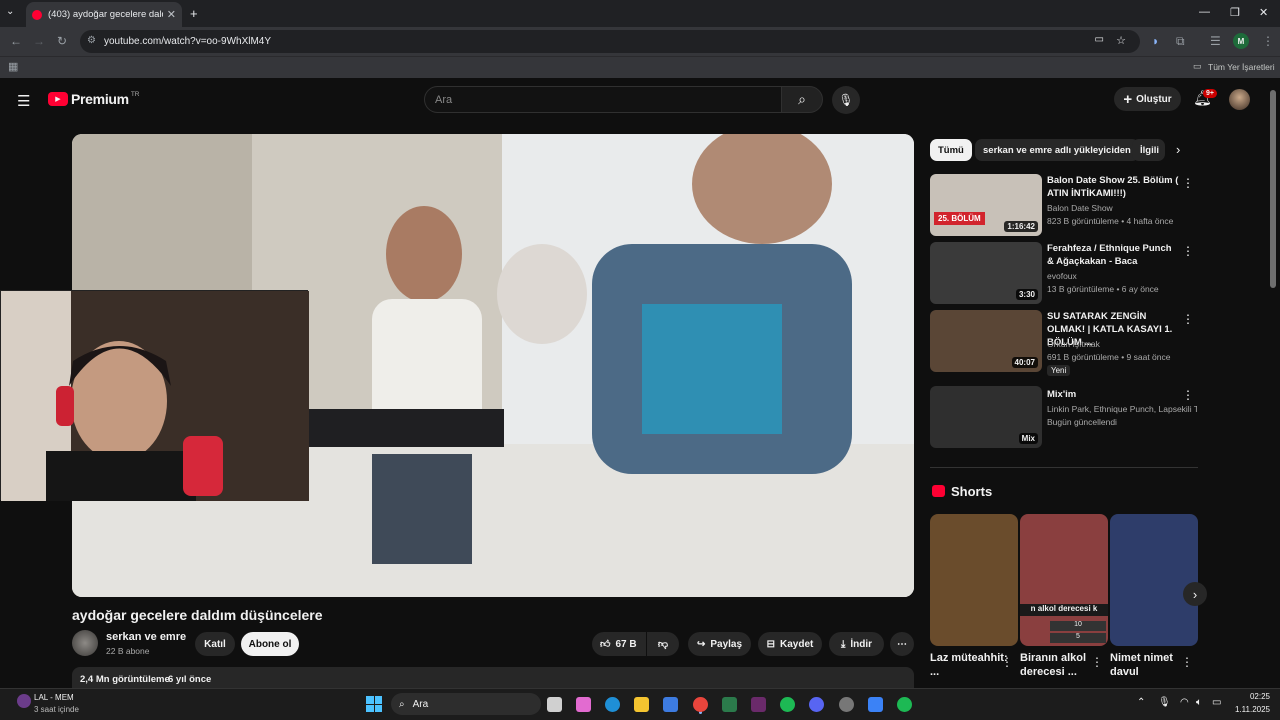 The image size is (1280, 720). I want to click on recommendation-thumbnail: 25. BÖLÜM 1:16:42, so click(986, 205).